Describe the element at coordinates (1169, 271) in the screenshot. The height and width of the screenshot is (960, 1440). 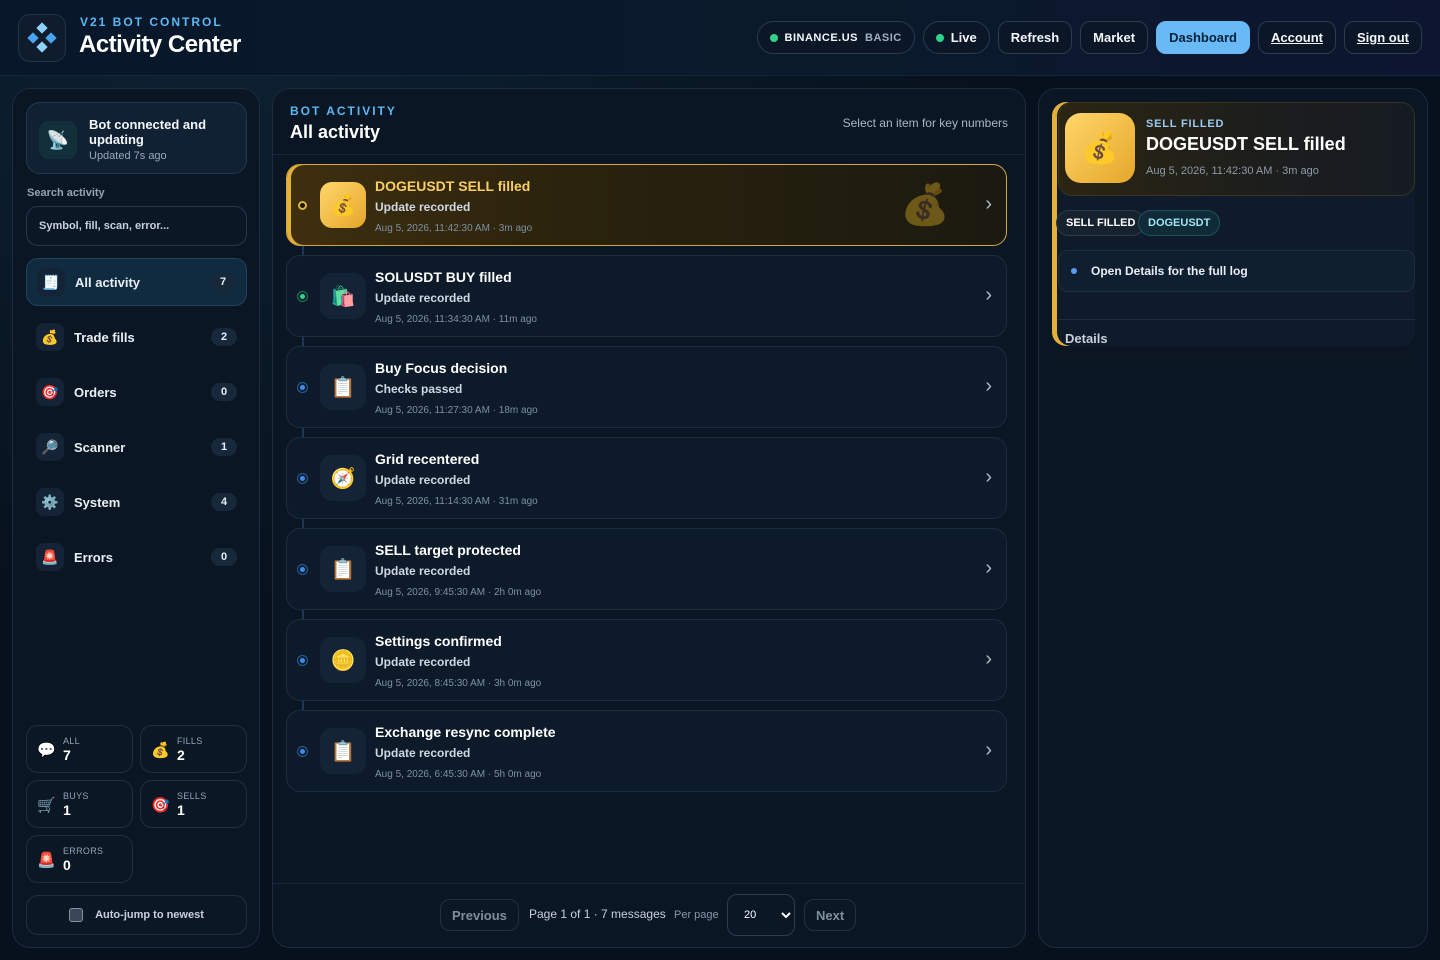
I see `hint-label: Open Details for the full log` at that location.